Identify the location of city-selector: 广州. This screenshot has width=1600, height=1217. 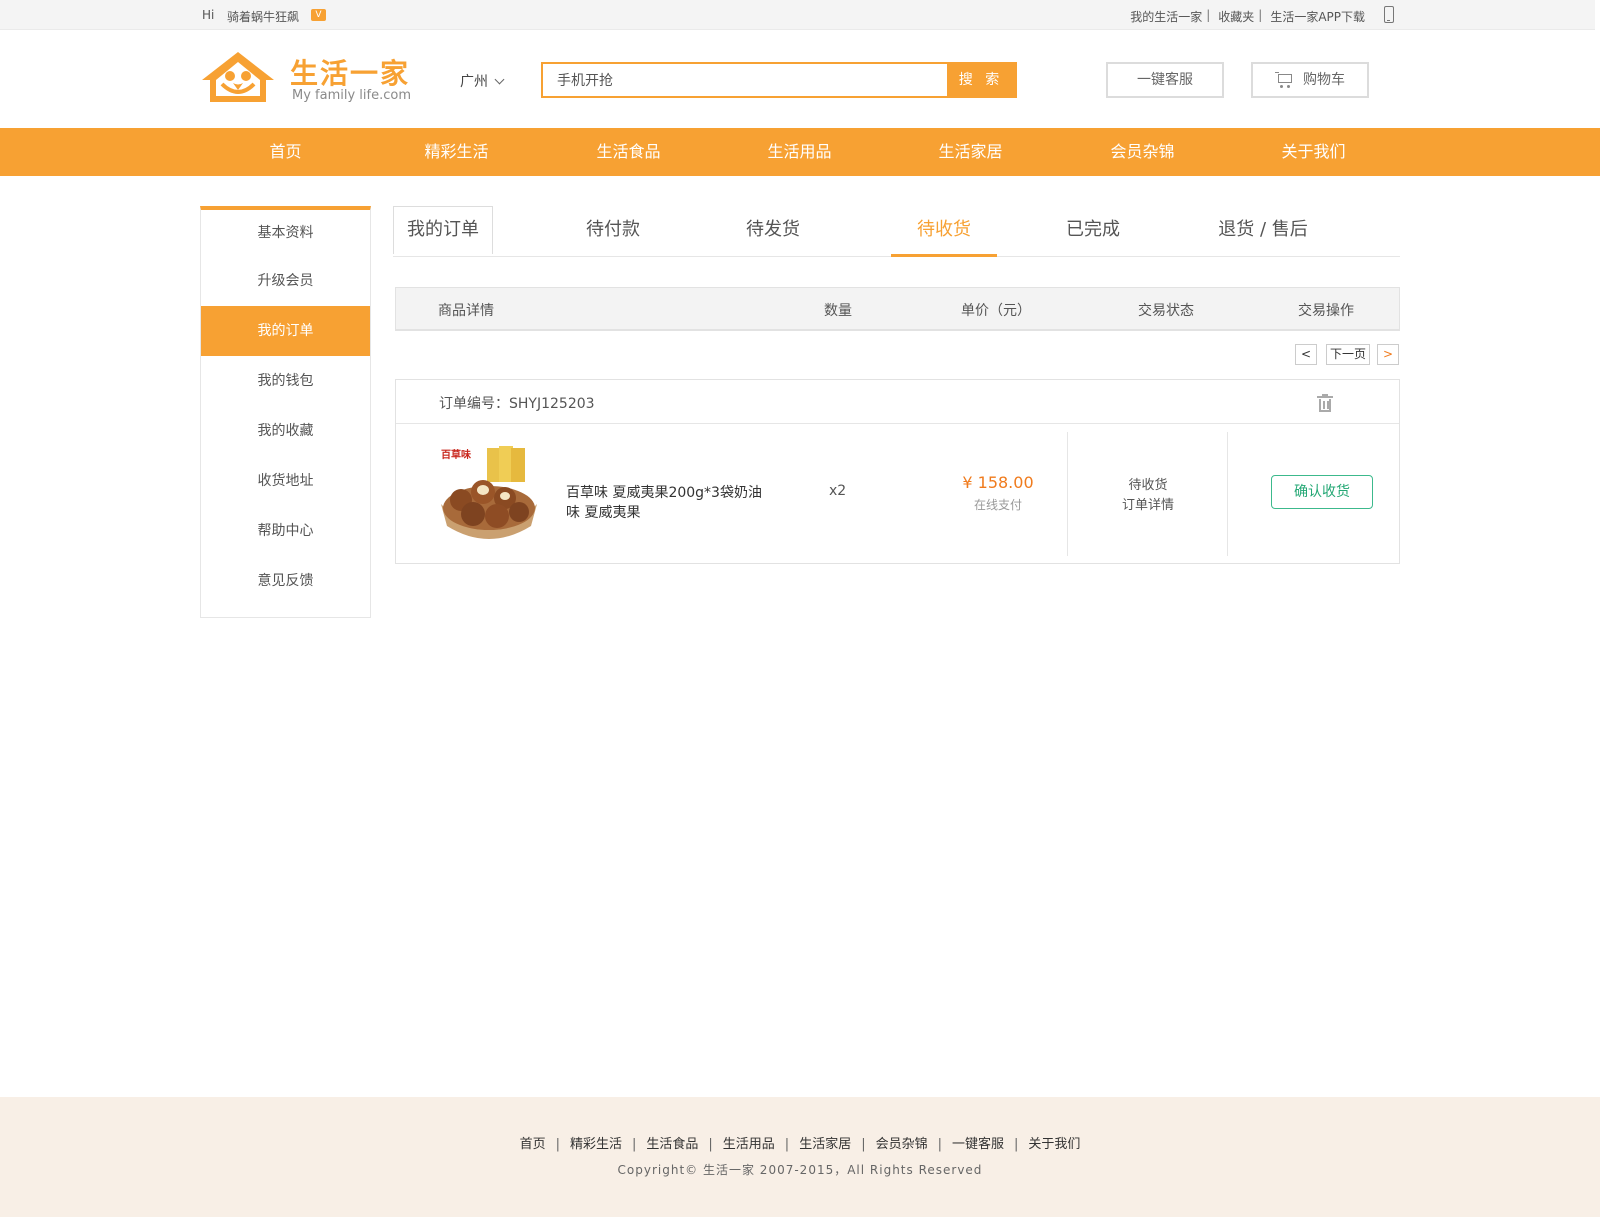
(482, 81).